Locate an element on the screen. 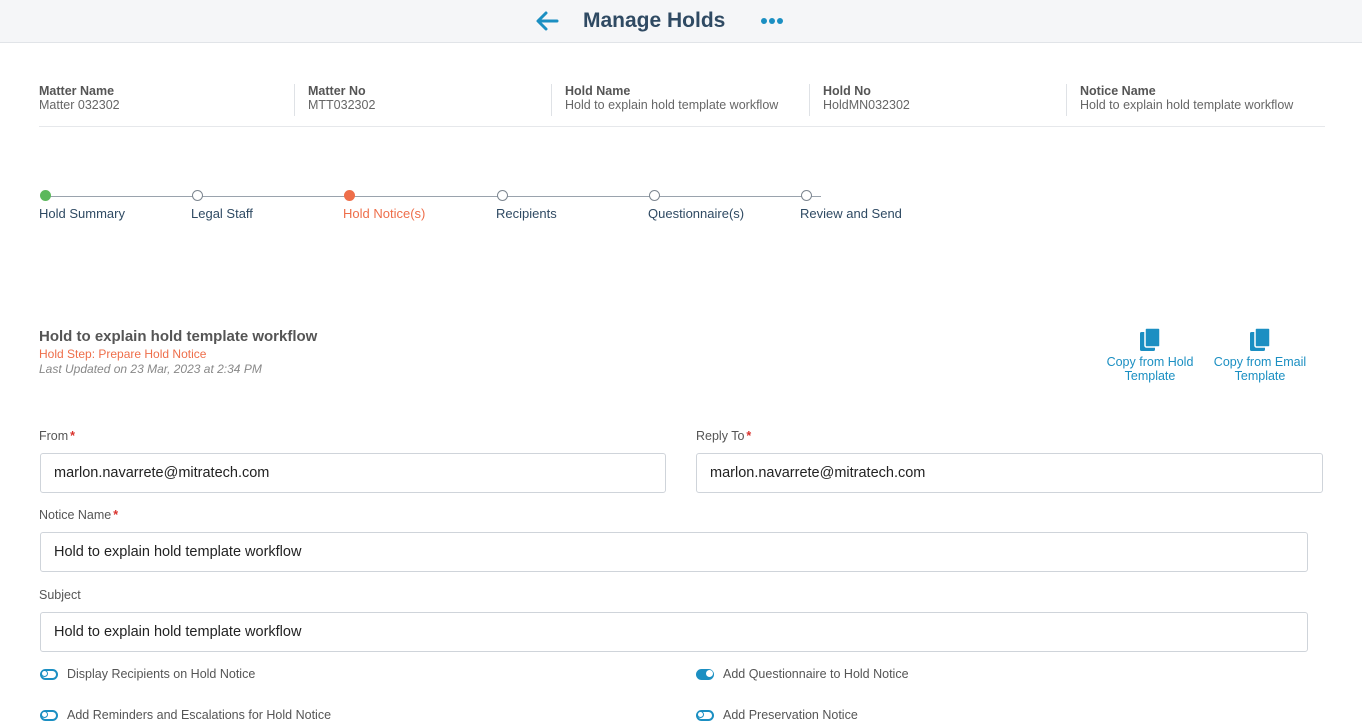 This screenshot has width=1362, height=725. step-legal-staff: Legal Staff is located at coordinates (222, 213).